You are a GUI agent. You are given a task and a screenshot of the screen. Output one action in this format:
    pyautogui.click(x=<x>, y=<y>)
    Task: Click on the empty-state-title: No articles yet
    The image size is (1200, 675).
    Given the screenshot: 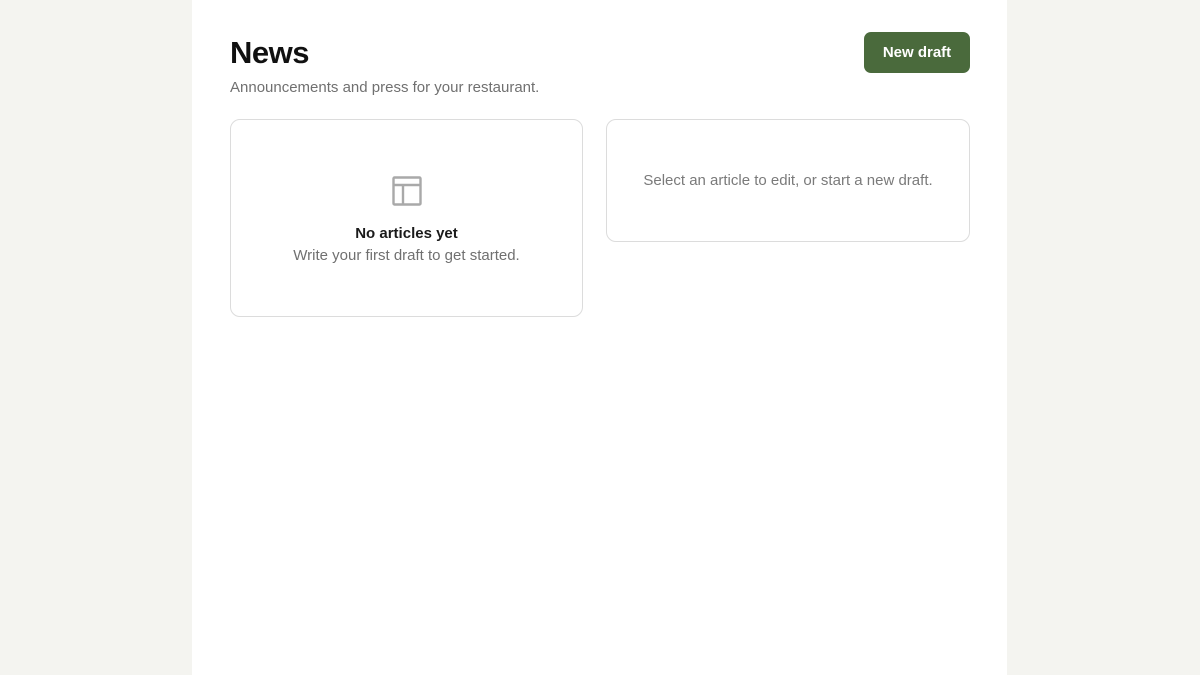 What is the action you would take?
    pyautogui.click(x=406, y=233)
    